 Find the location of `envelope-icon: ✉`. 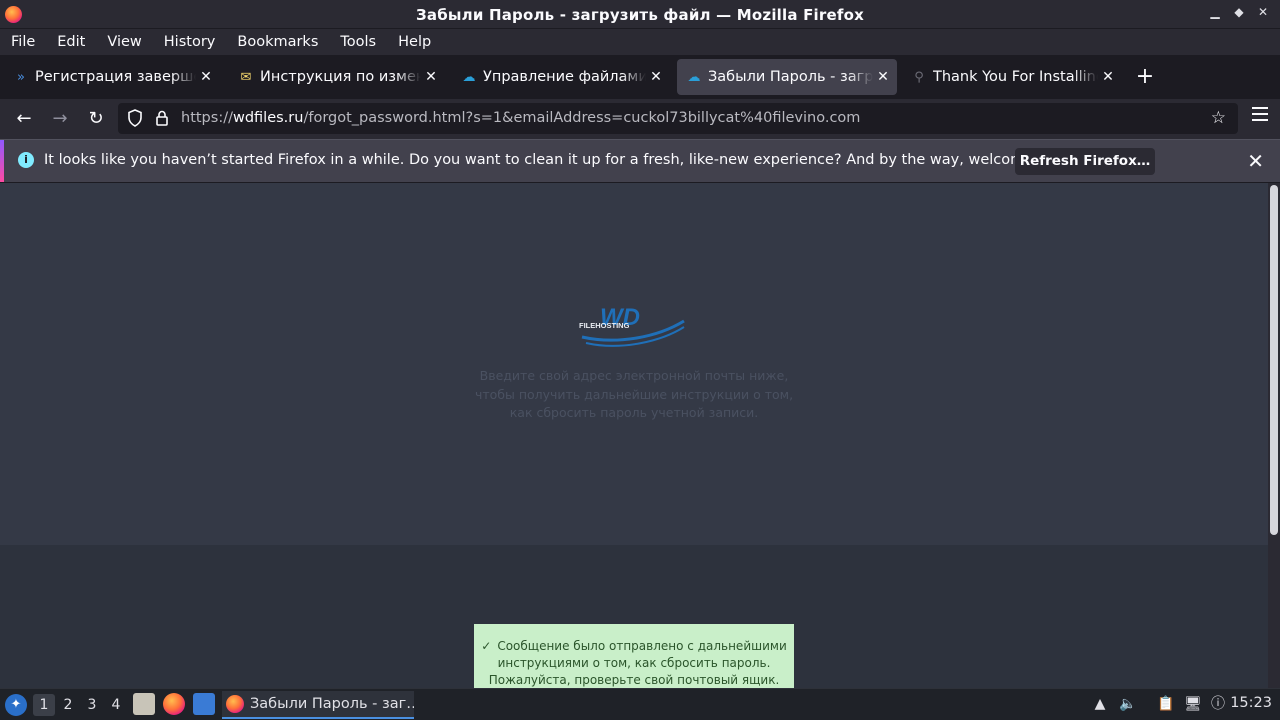

envelope-icon: ✉ is located at coordinates (246, 77).